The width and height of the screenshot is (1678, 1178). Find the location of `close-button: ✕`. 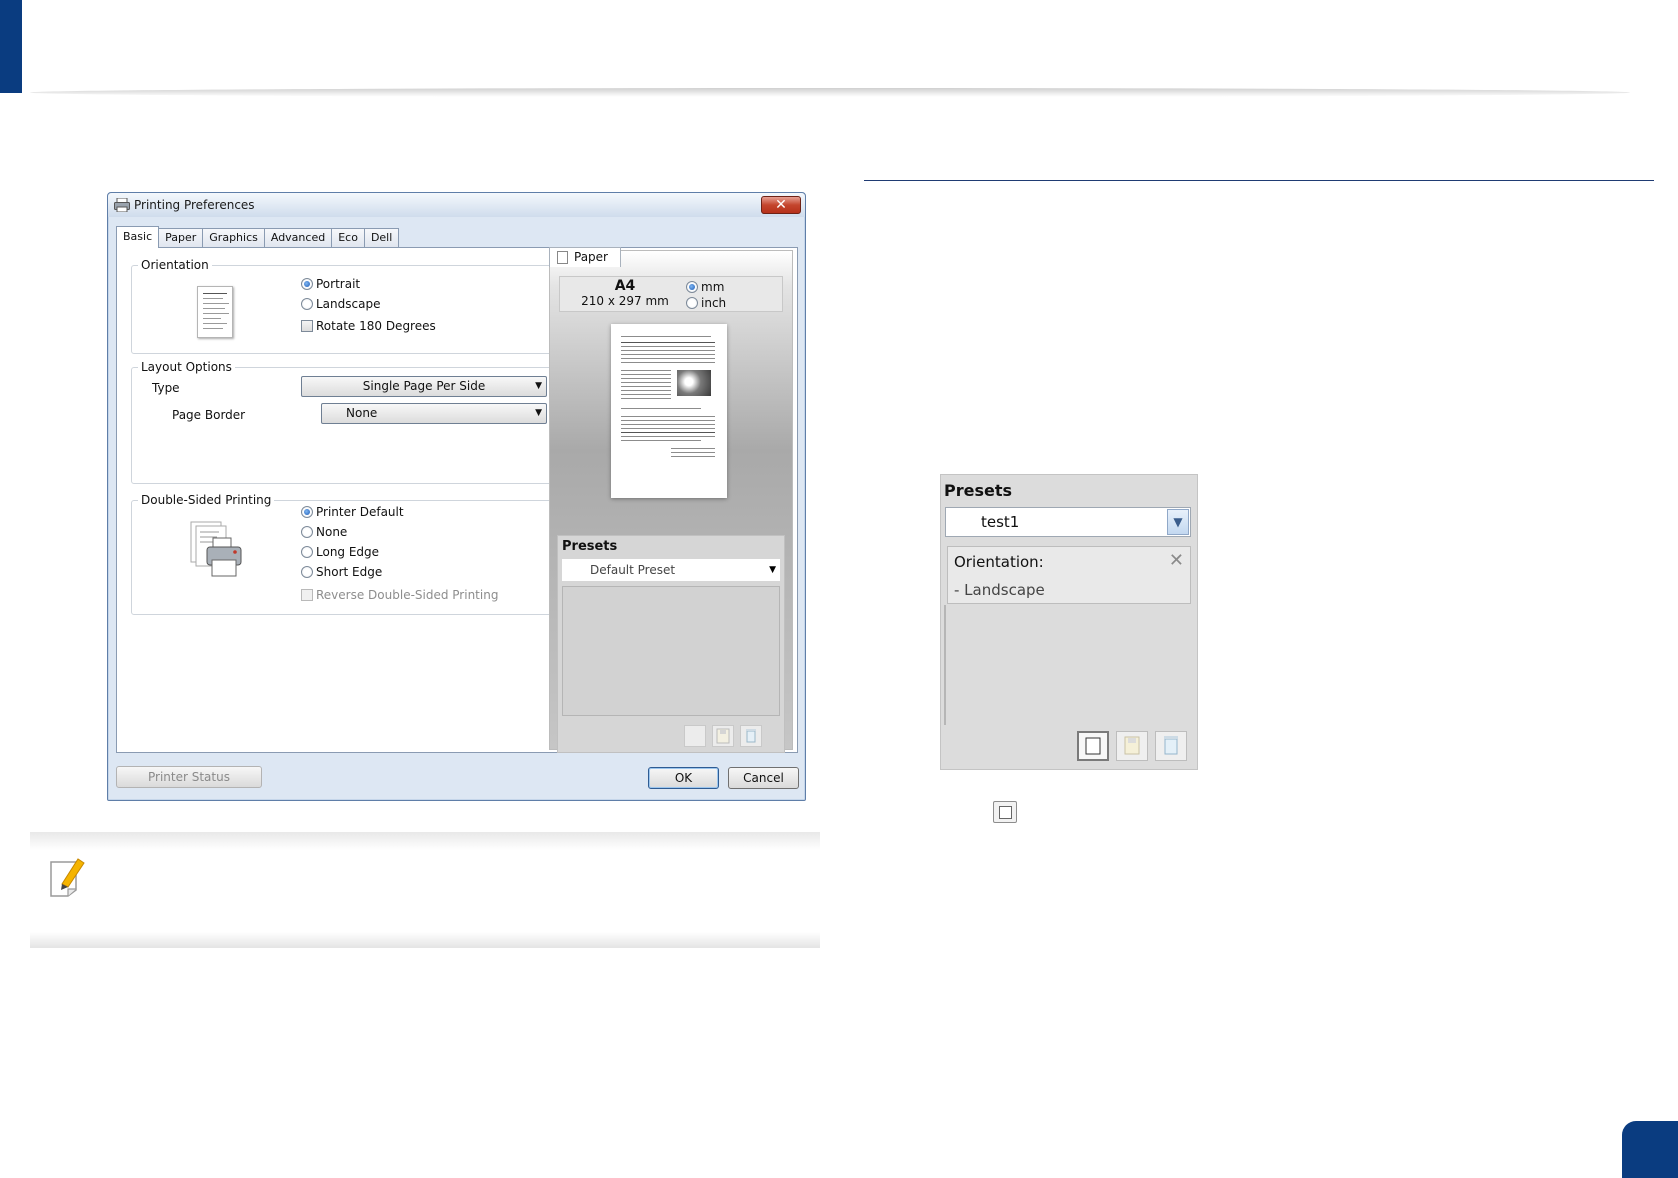

close-button: ✕ is located at coordinates (781, 205).